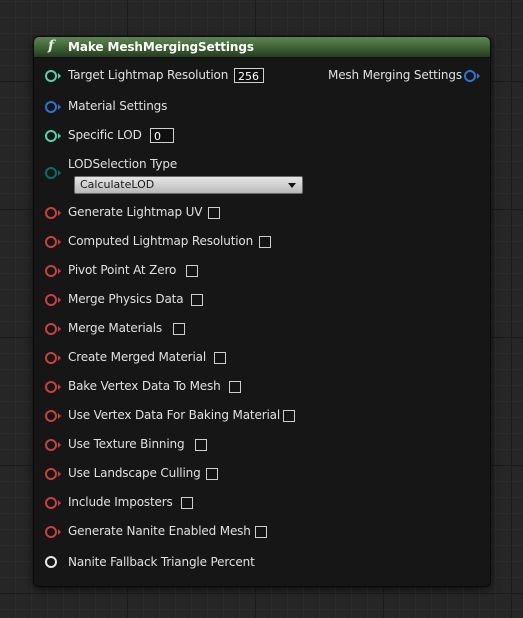  What do you see at coordinates (161, 562) in the screenshot?
I see `label-nanite-fallback-triangle-percent: Nanite Fallback Triangle Percent` at bounding box center [161, 562].